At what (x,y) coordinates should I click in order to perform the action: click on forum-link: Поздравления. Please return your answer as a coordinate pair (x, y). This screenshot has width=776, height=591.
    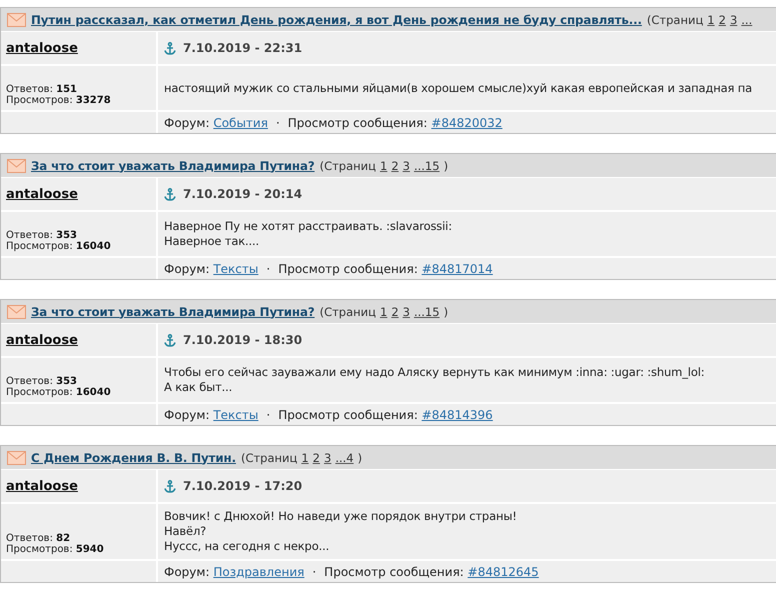
    Looking at the image, I should click on (258, 571).